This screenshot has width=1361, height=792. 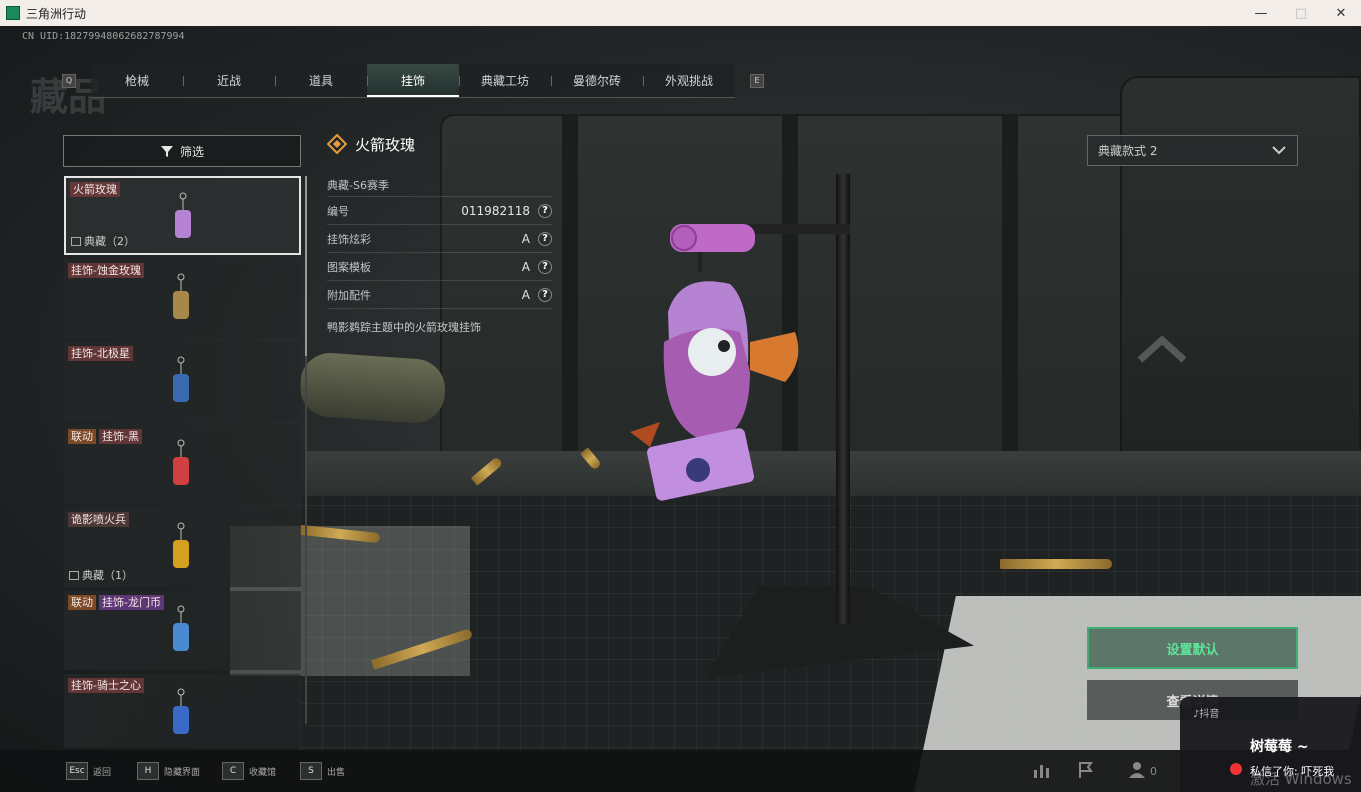 What do you see at coordinates (1153, 771) in the screenshot?
I see `friends-count: 0` at bounding box center [1153, 771].